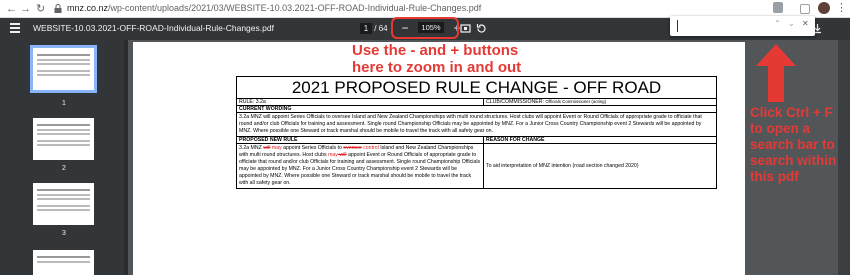 This screenshot has width=850, height=280. Describe the element at coordinates (677, 26) in the screenshot. I see `text-caret` at that location.